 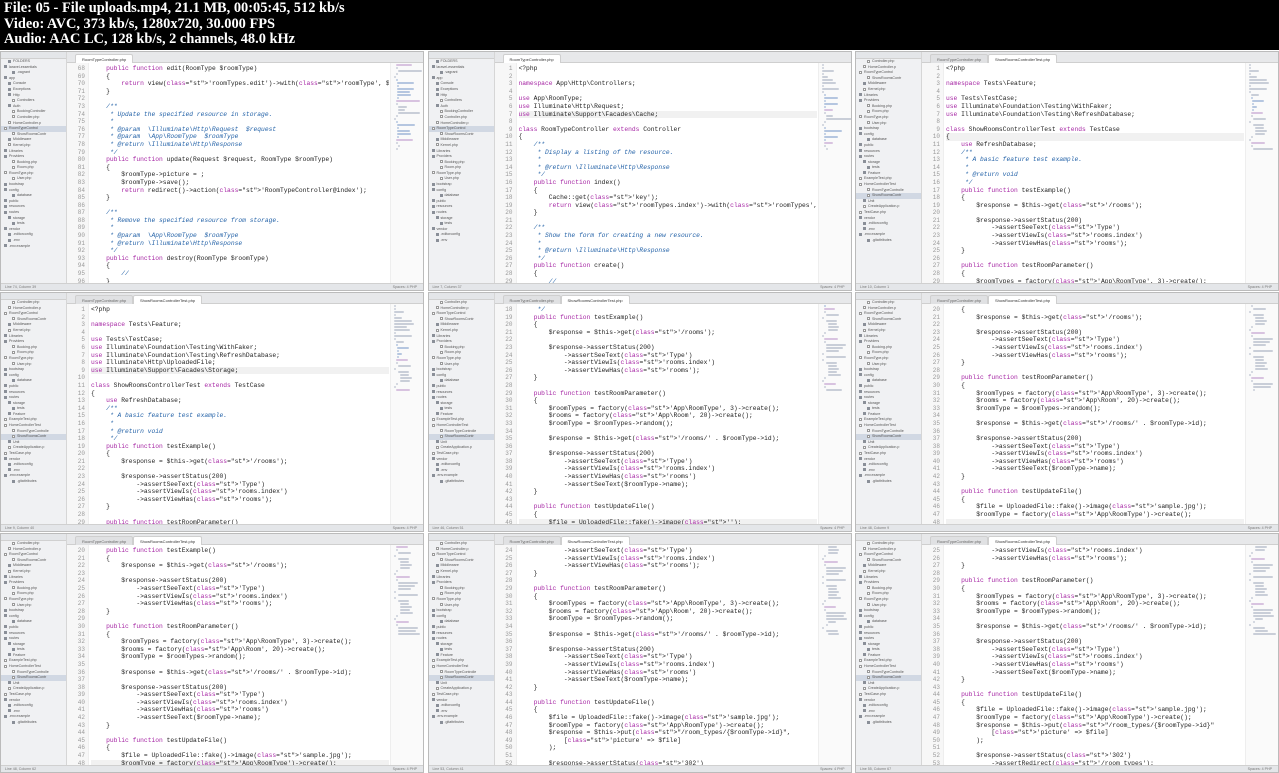 What do you see at coordinates (446, 413) in the screenshot?
I see `sidebar-item-label: Feature` at bounding box center [446, 413].